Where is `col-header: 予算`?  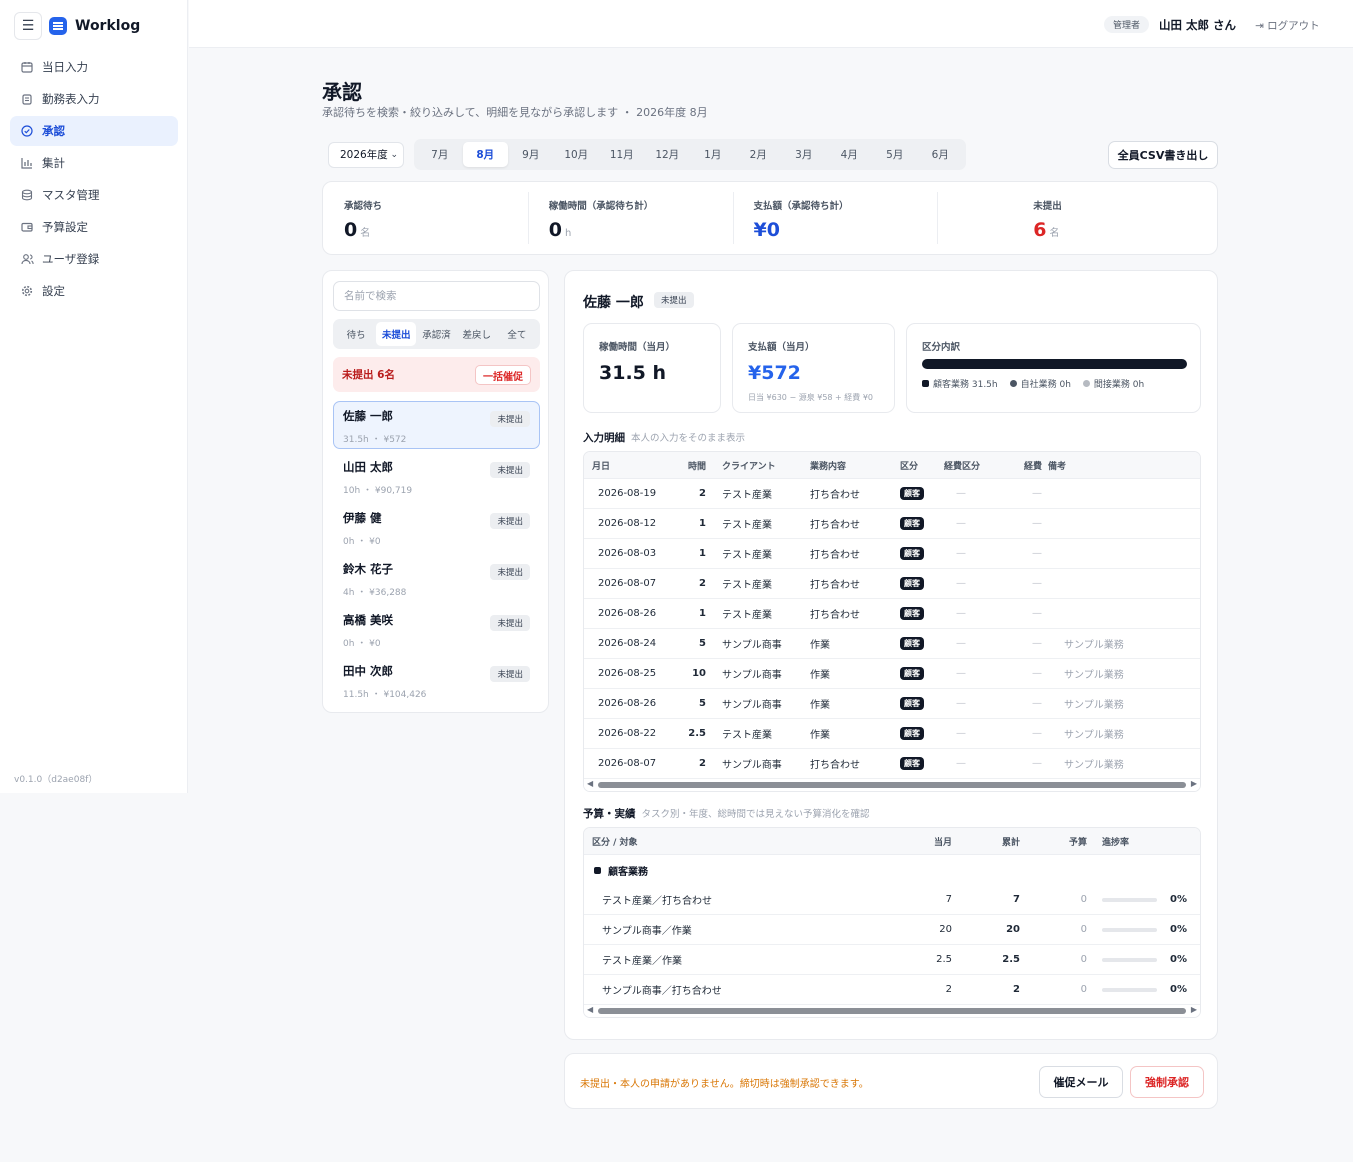
col-header: 予算 is located at coordinates (1077, 842).